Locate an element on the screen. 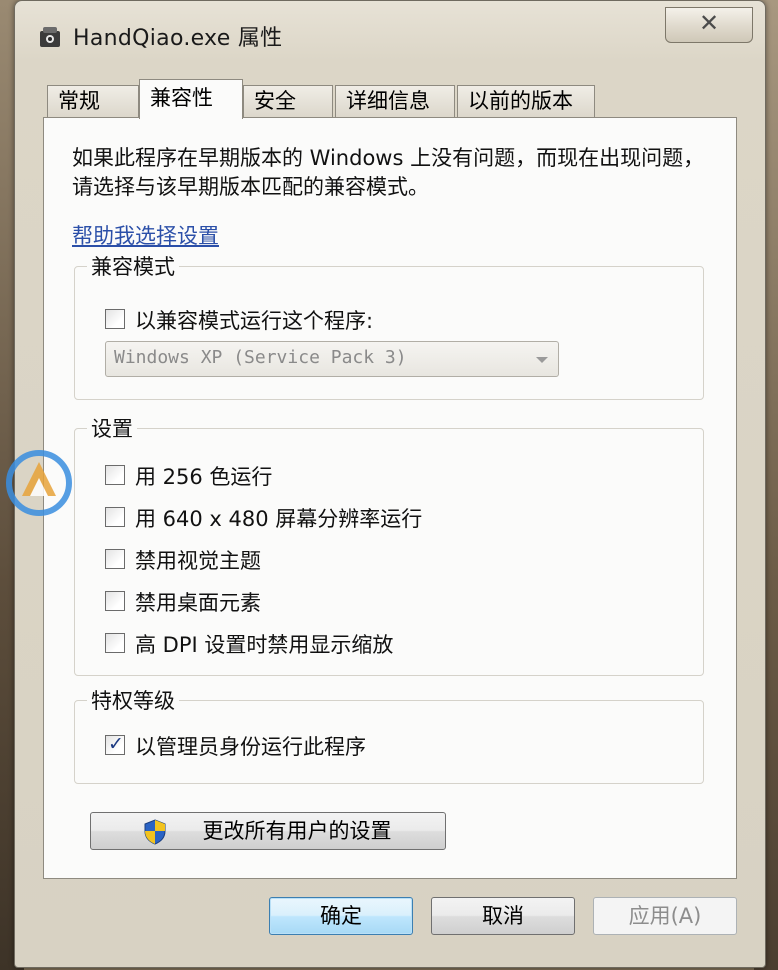 The image size is (778, 970). setting-disable-dpi-scaling-label: 高 DPI 设置时禁用显示缩放 is located at coordinates (264, 645).